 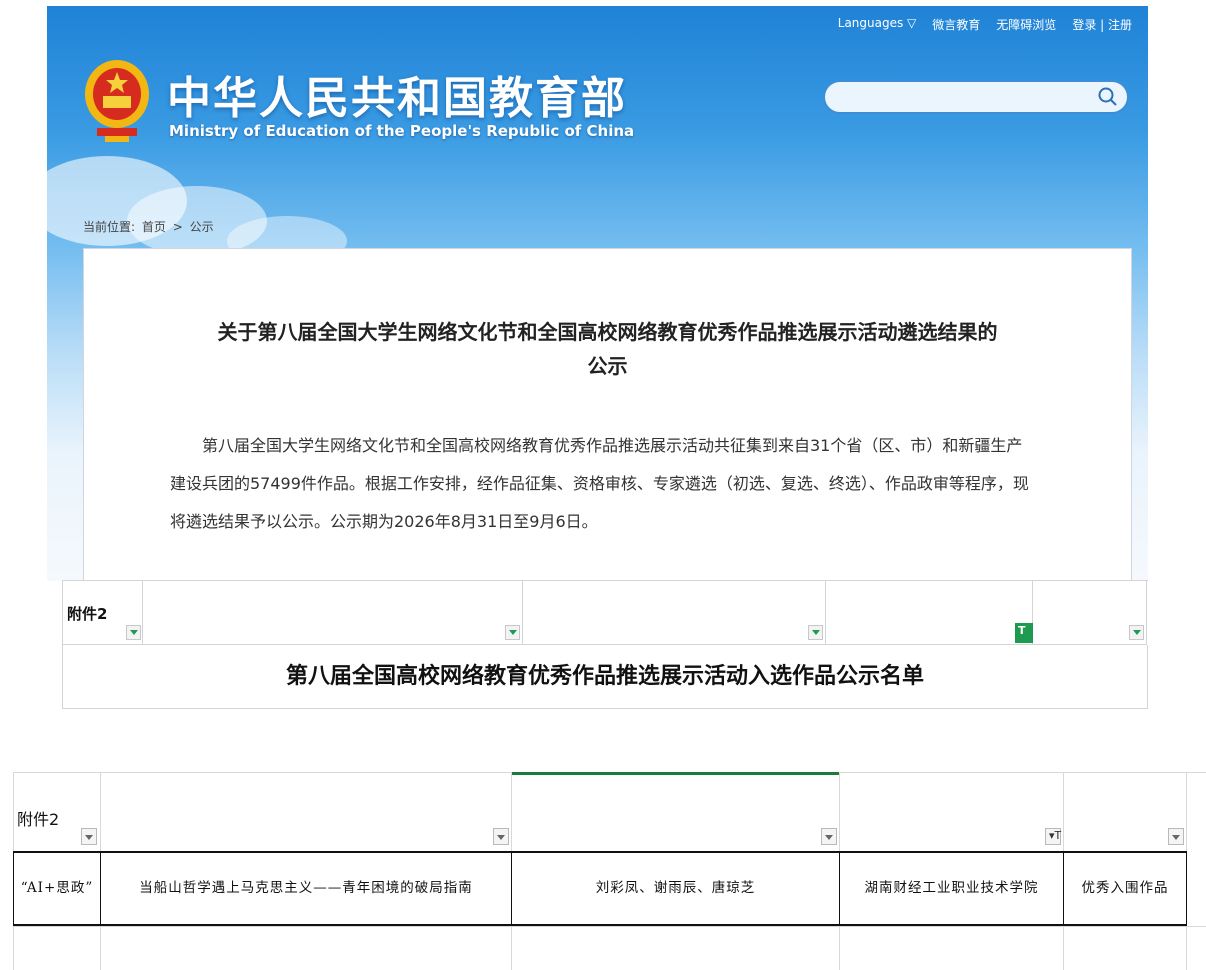 What do you see at coordinates (1125, 888) in the screenshot?
I see `cell-result: 优秀入围作品` at bounding box center [1125, 888].